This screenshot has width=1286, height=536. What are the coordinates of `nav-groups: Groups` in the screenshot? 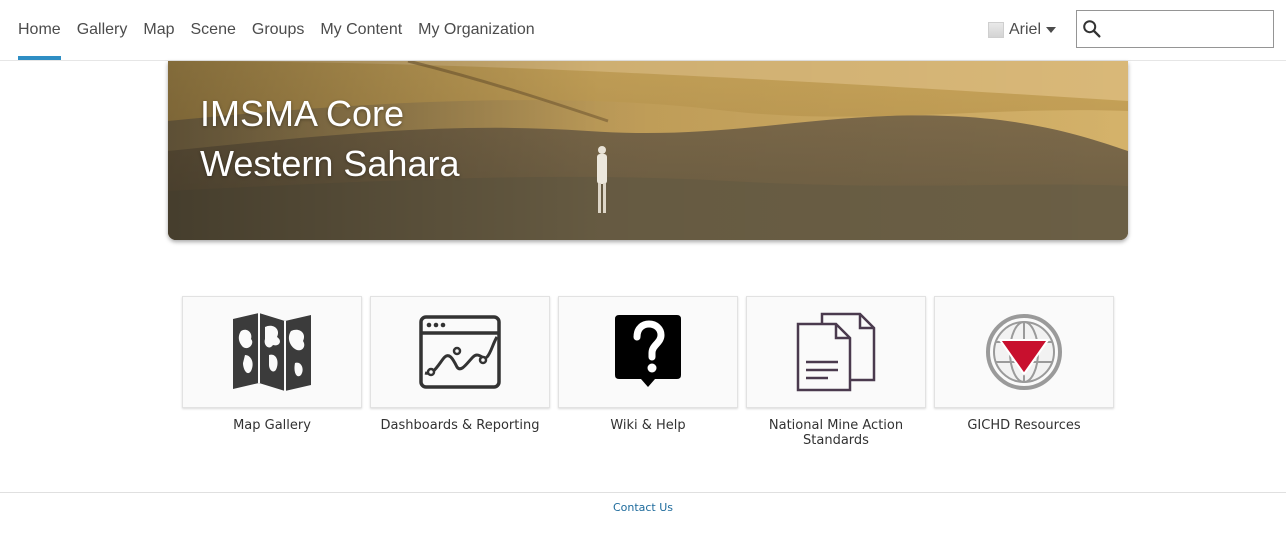 It's located at (278, 30).